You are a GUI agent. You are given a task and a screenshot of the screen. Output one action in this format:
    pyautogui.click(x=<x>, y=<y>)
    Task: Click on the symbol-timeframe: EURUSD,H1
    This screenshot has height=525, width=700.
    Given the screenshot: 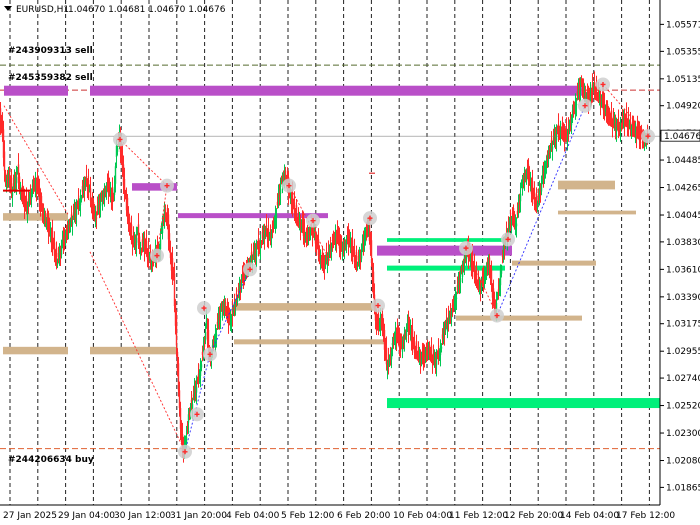 What is the action you would take?
    pyautogui.click(x=42, y=10)
    